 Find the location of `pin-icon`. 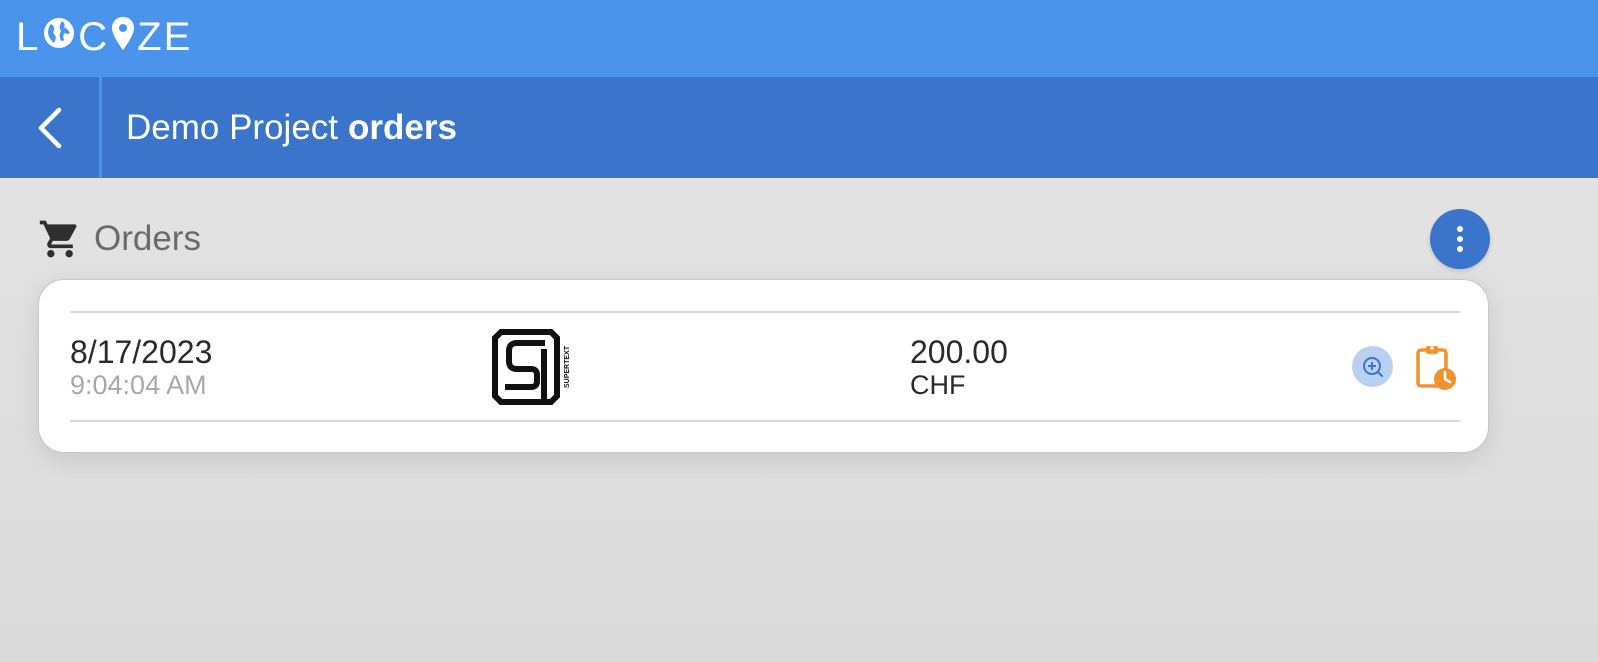

pin-icon is located at coordinates (123, 37).